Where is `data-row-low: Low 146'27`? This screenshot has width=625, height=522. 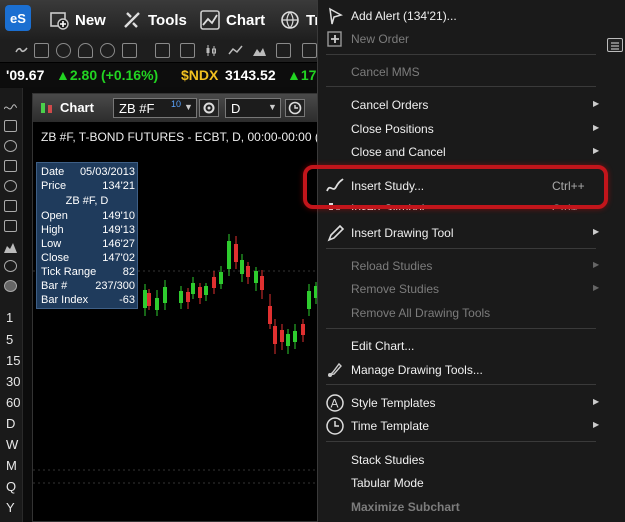 data-row-low: Low 146'27 is located at coordinates (88, 245).